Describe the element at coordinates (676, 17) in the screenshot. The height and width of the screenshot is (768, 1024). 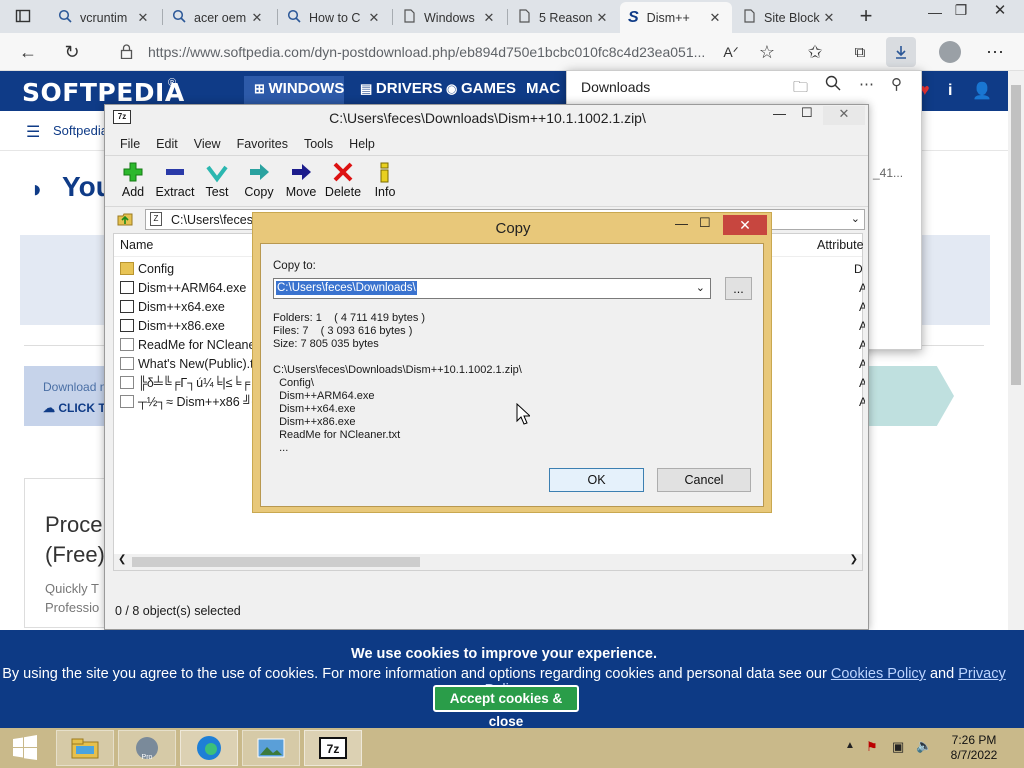
I see `tab-dism-active: S Dism++ ✕` at that location.